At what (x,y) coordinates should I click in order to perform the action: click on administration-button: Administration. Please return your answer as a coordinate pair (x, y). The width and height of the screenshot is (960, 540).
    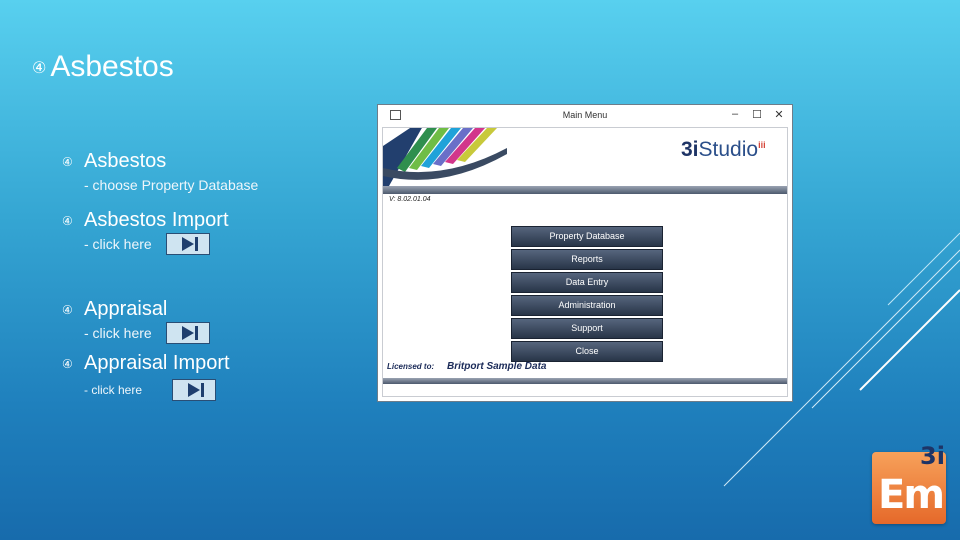
    Looking at the image, I should click on (587, 305).